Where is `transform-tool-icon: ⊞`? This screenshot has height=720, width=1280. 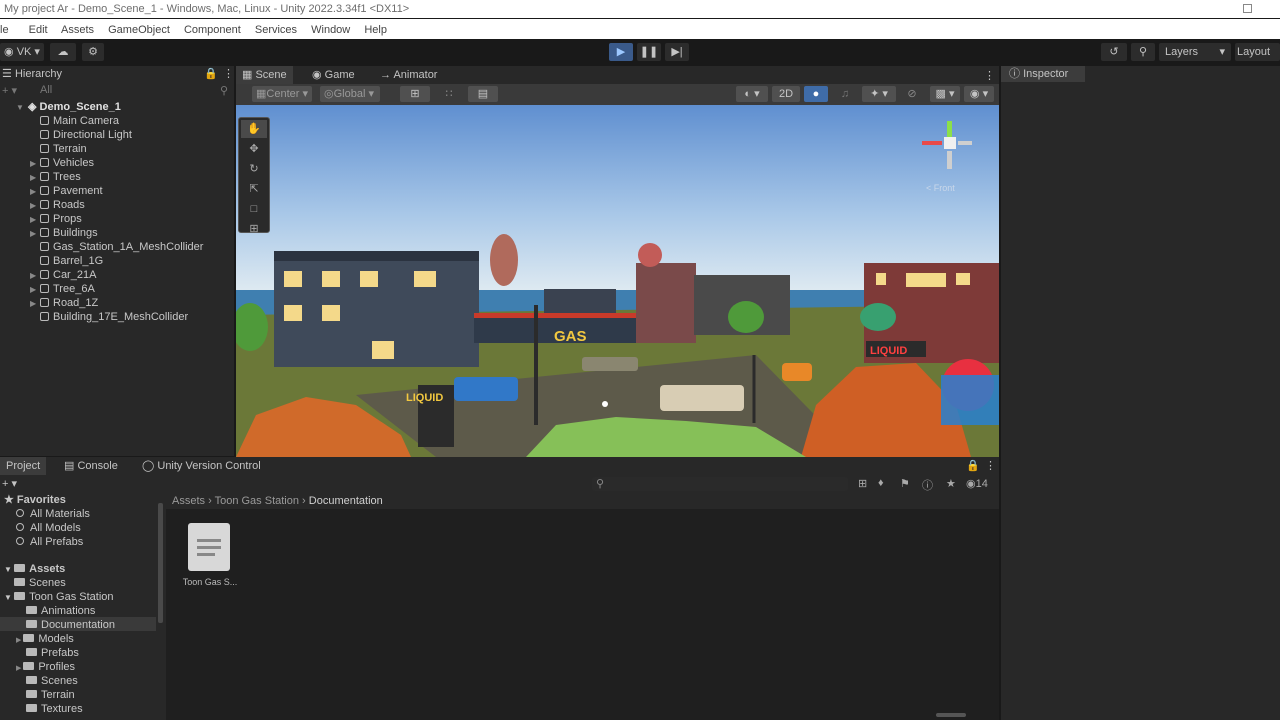 transform-tool-icon: ⊞ is located at coordinates (254, 229).